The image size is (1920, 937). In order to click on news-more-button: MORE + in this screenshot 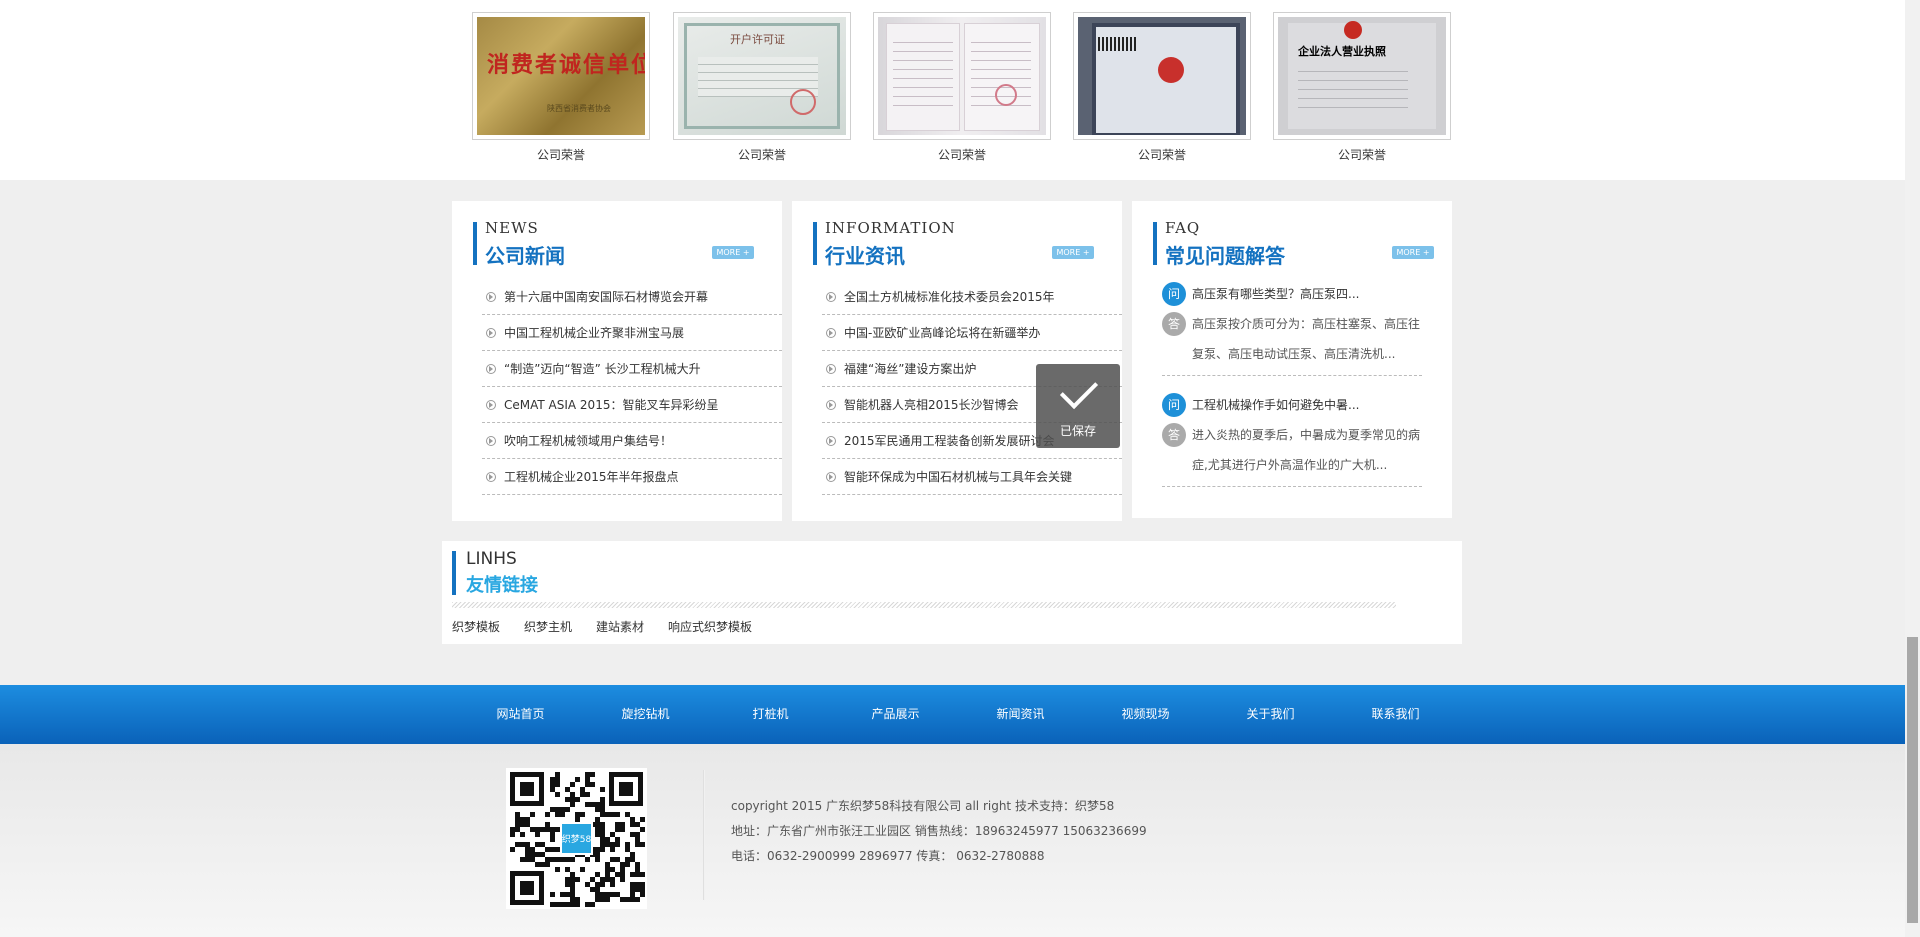, I will do `click(733, 252)`.